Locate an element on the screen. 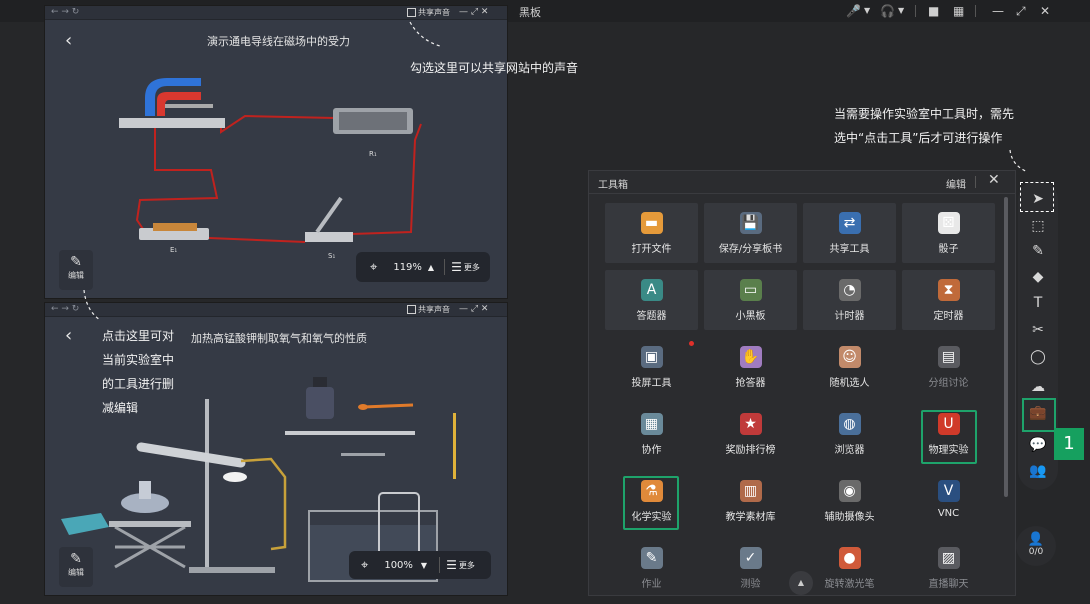 The image size is (1090, 604). close-icon: ✕ is located at coordinates (994, 180).